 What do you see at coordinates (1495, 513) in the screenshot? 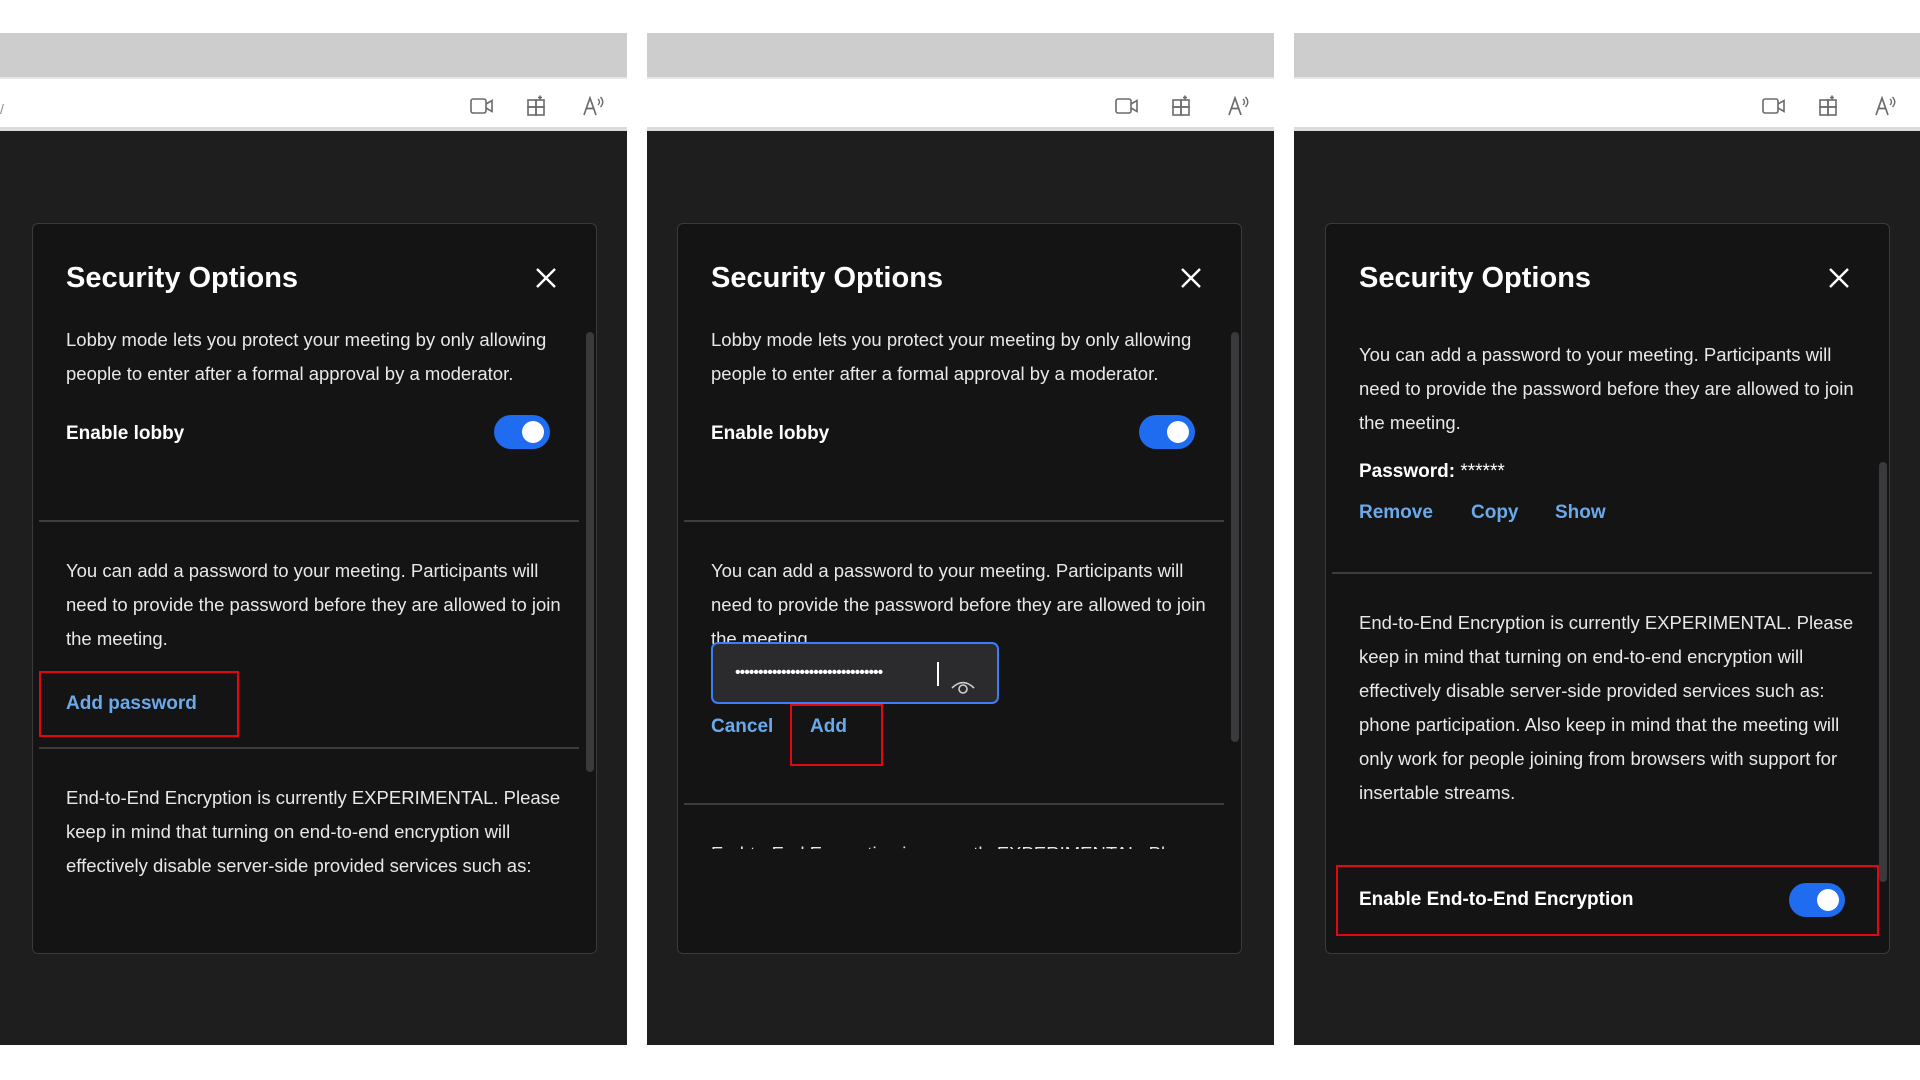
I see `copy-password-link: Copy` at bounding box center [1495, 513].